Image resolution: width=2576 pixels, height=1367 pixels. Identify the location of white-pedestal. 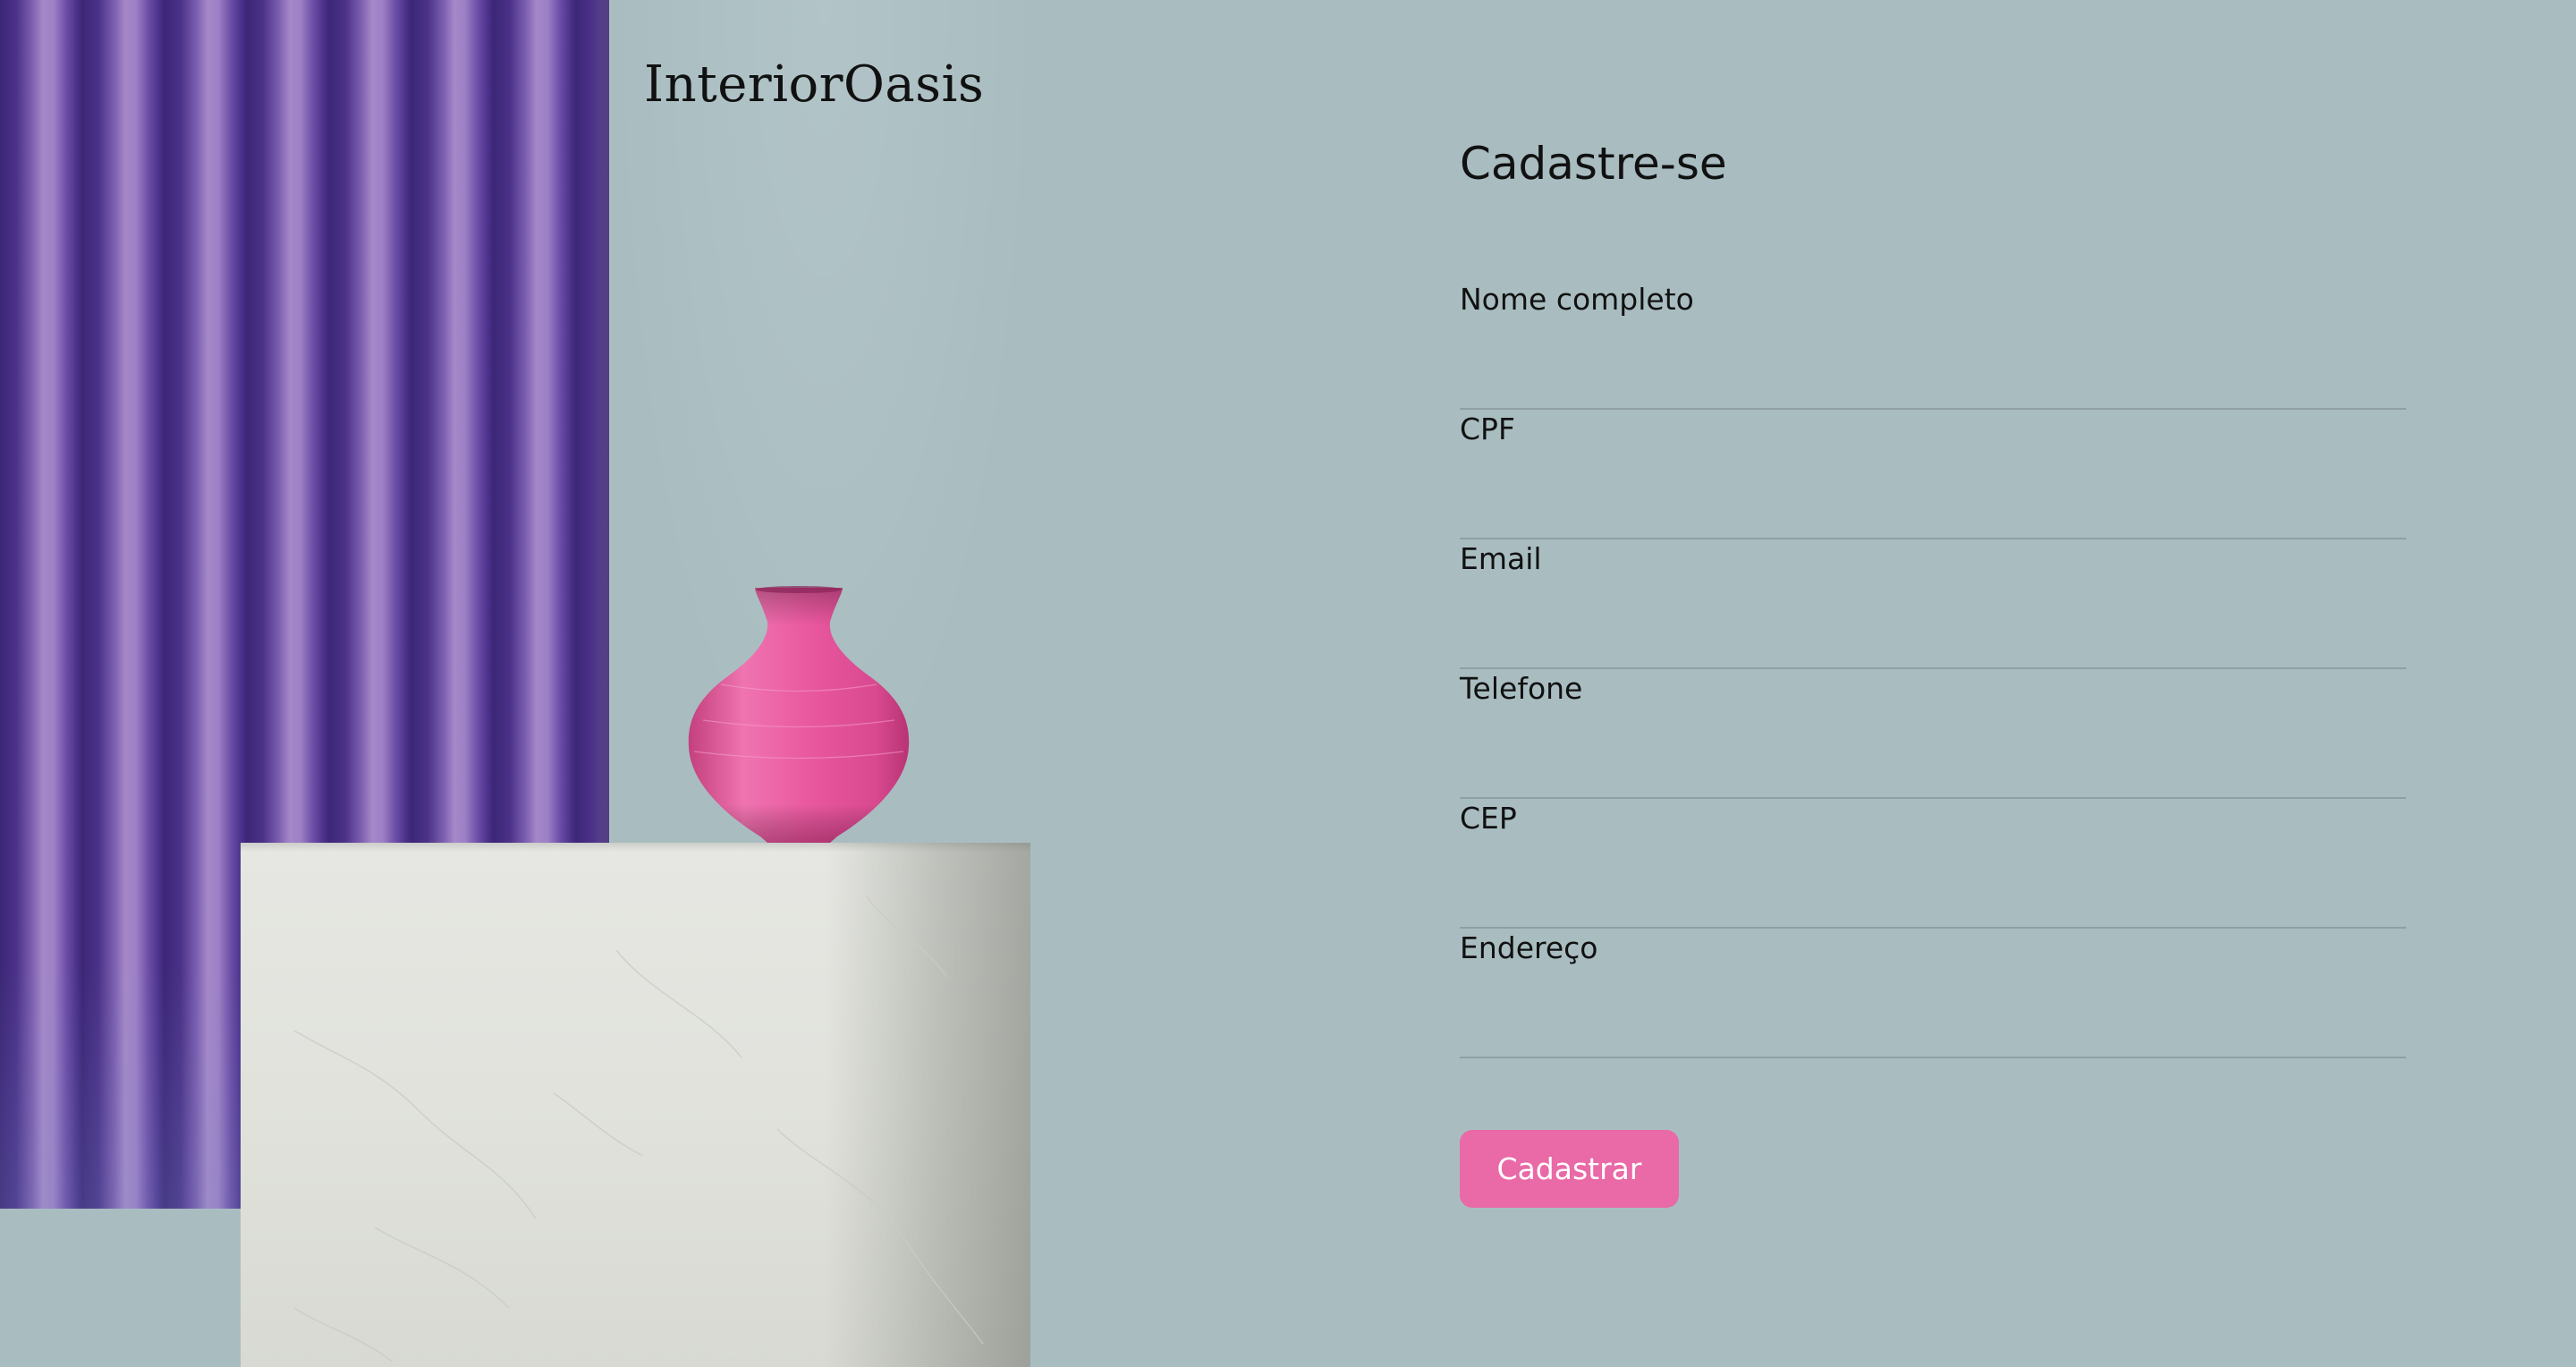
(635, 1105).